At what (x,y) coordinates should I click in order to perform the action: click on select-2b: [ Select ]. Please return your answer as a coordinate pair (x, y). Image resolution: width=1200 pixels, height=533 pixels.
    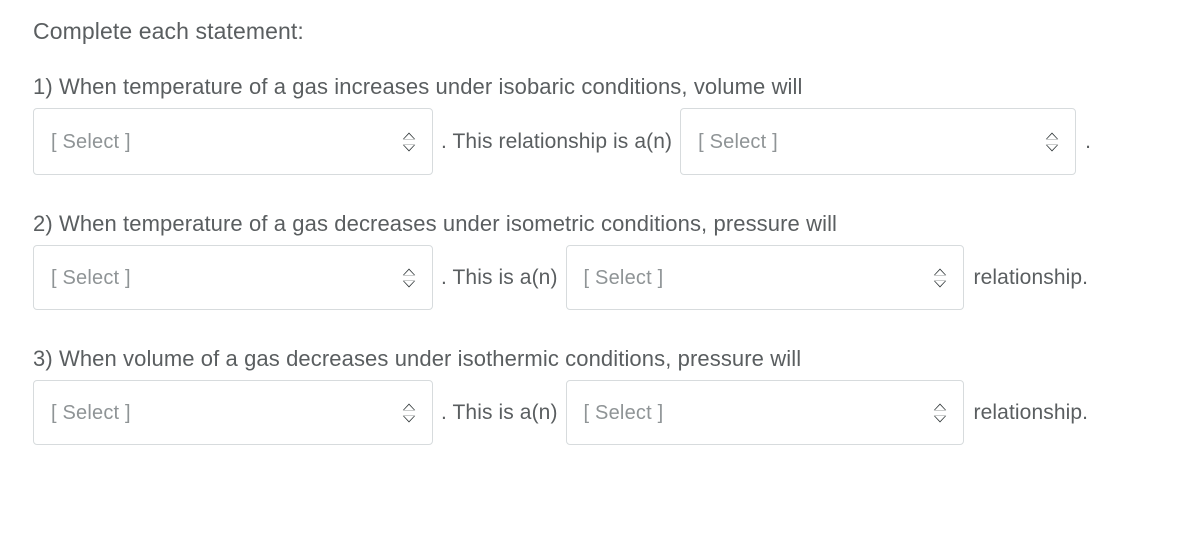
    Looking at the image, I should click on (764, 277).